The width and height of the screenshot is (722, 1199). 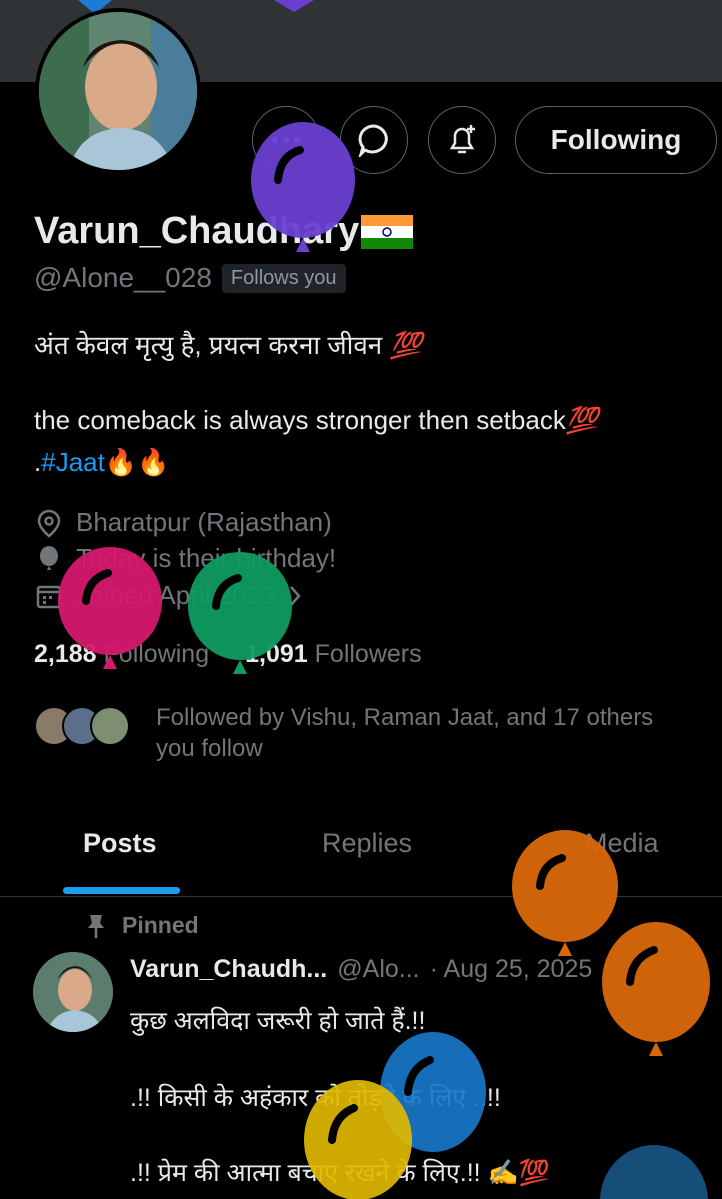 What do you see at coordinates (110, 726) in the screenshot?
I see `avatar` at bounding box center [110, 726].